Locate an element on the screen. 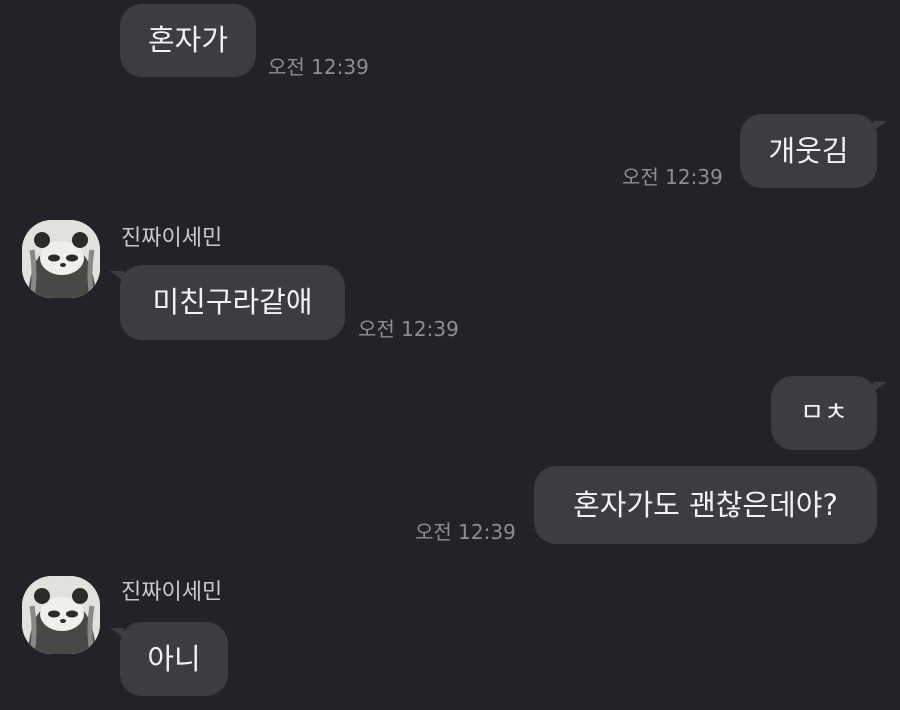 The height and width of the screenshot is (710, 900). message-text: 혼자가도 괜찮은데야? is located at coordinates (705, 504).